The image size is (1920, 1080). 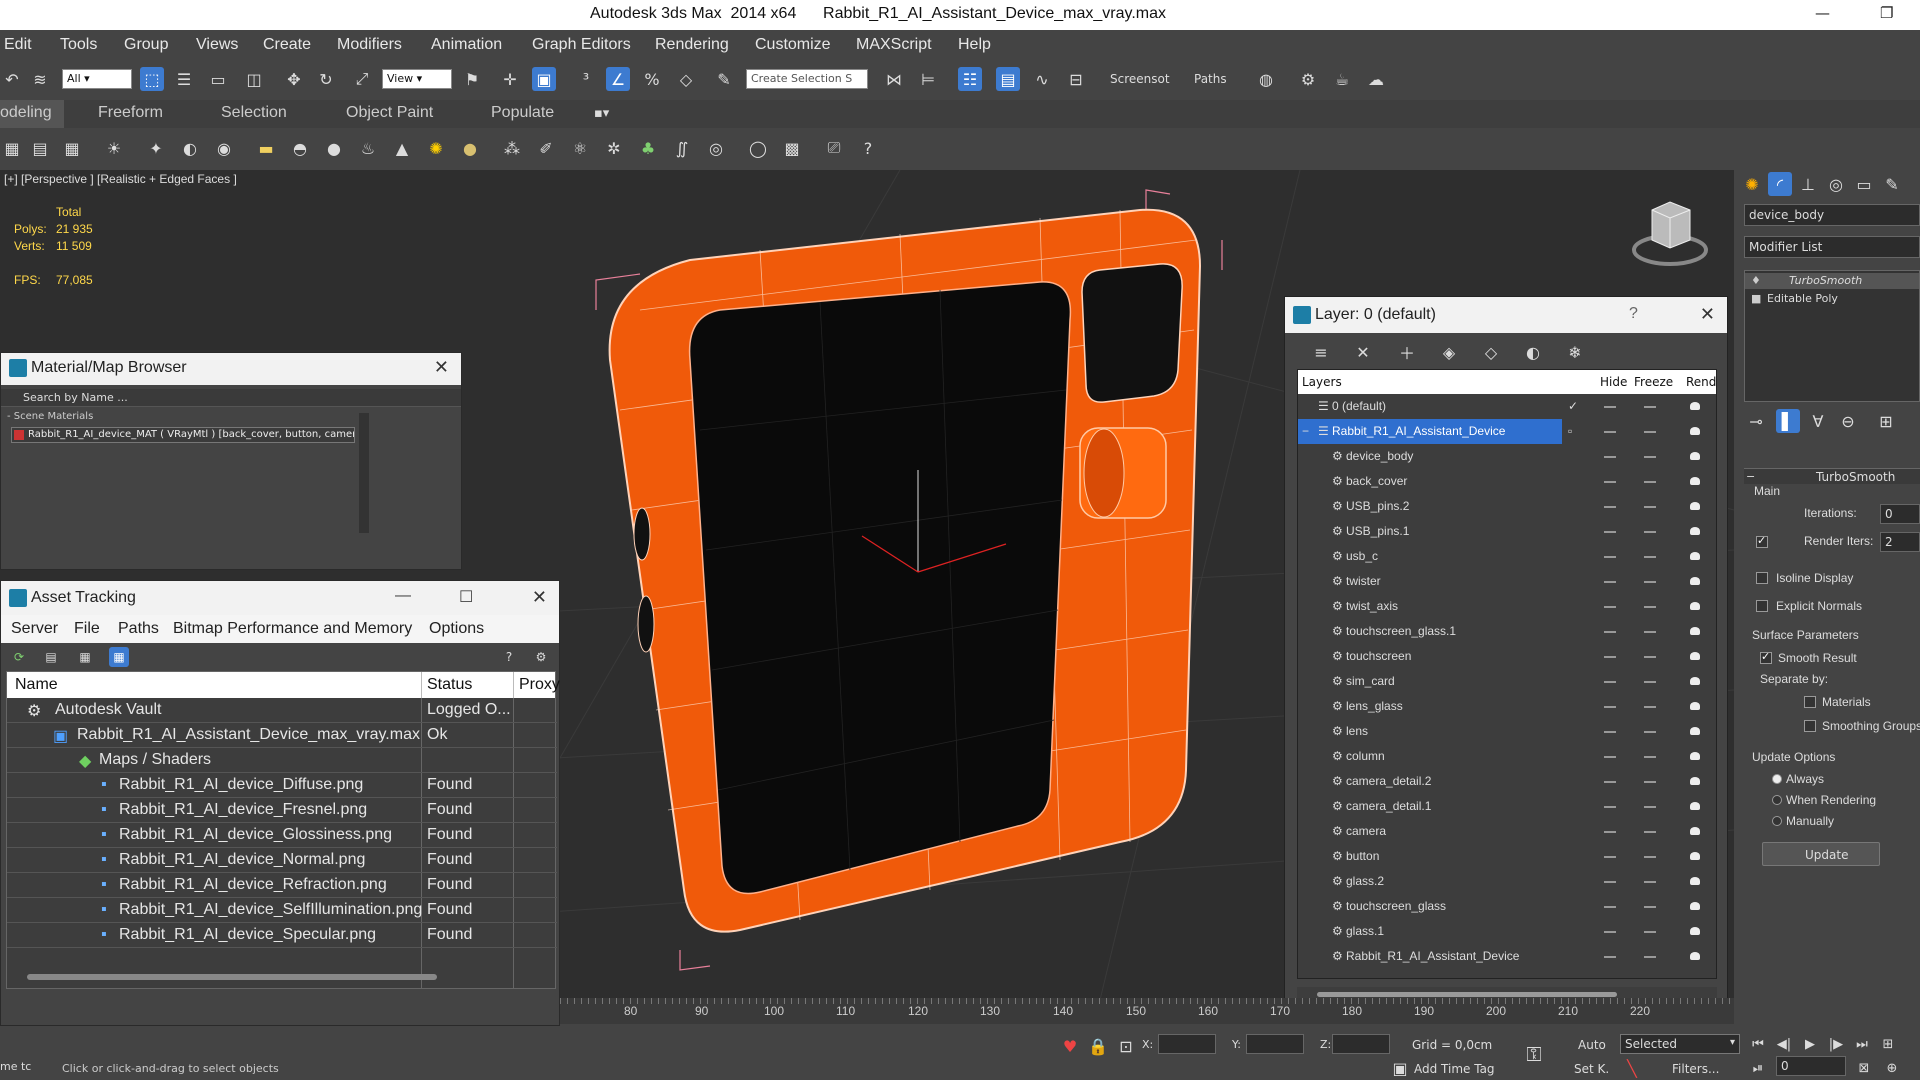 I want to click on refresh-icon: ⟳, so click(x=19, y=657).